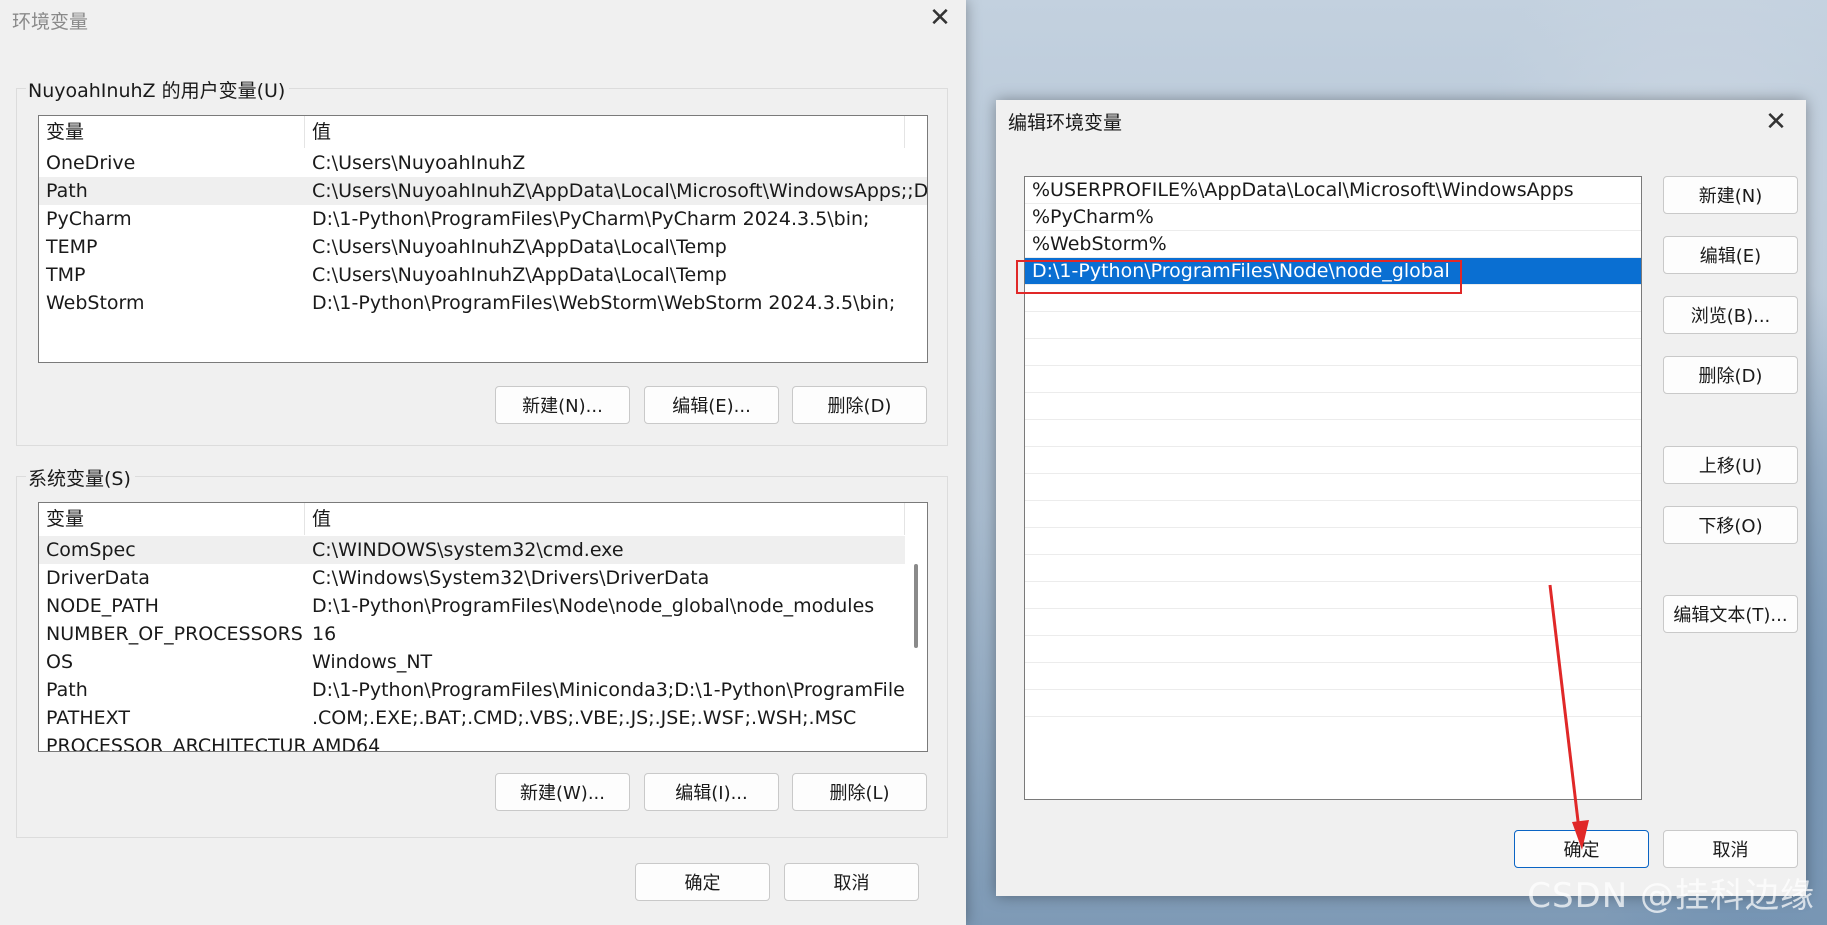 Image resolution: width=1827 pixels, height=925 pixels. What do you see at coordinates (702, 882) in the screenshot?
I see `env-ok-button: 确定` at bounding box center [702, 882].